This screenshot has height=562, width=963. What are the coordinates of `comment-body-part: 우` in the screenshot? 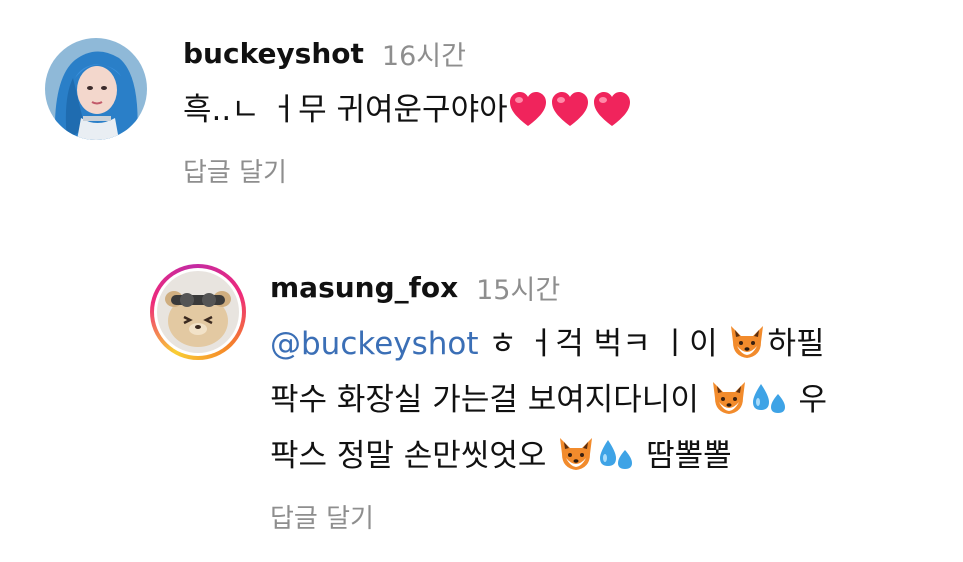 It's located at (808, 400).